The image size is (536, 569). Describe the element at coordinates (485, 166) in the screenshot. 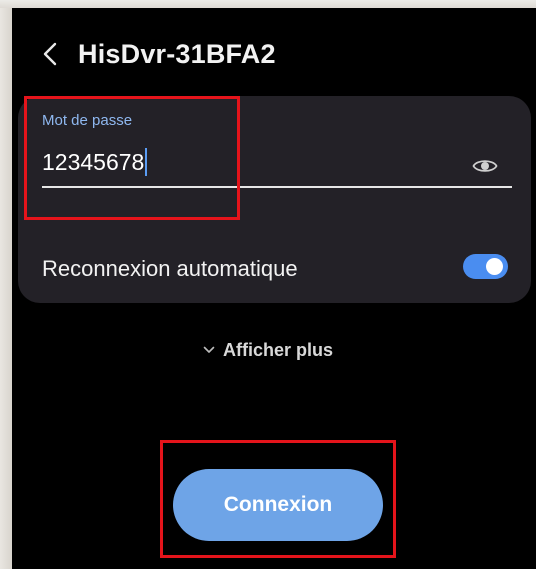

I see `eye-icon` at that location.